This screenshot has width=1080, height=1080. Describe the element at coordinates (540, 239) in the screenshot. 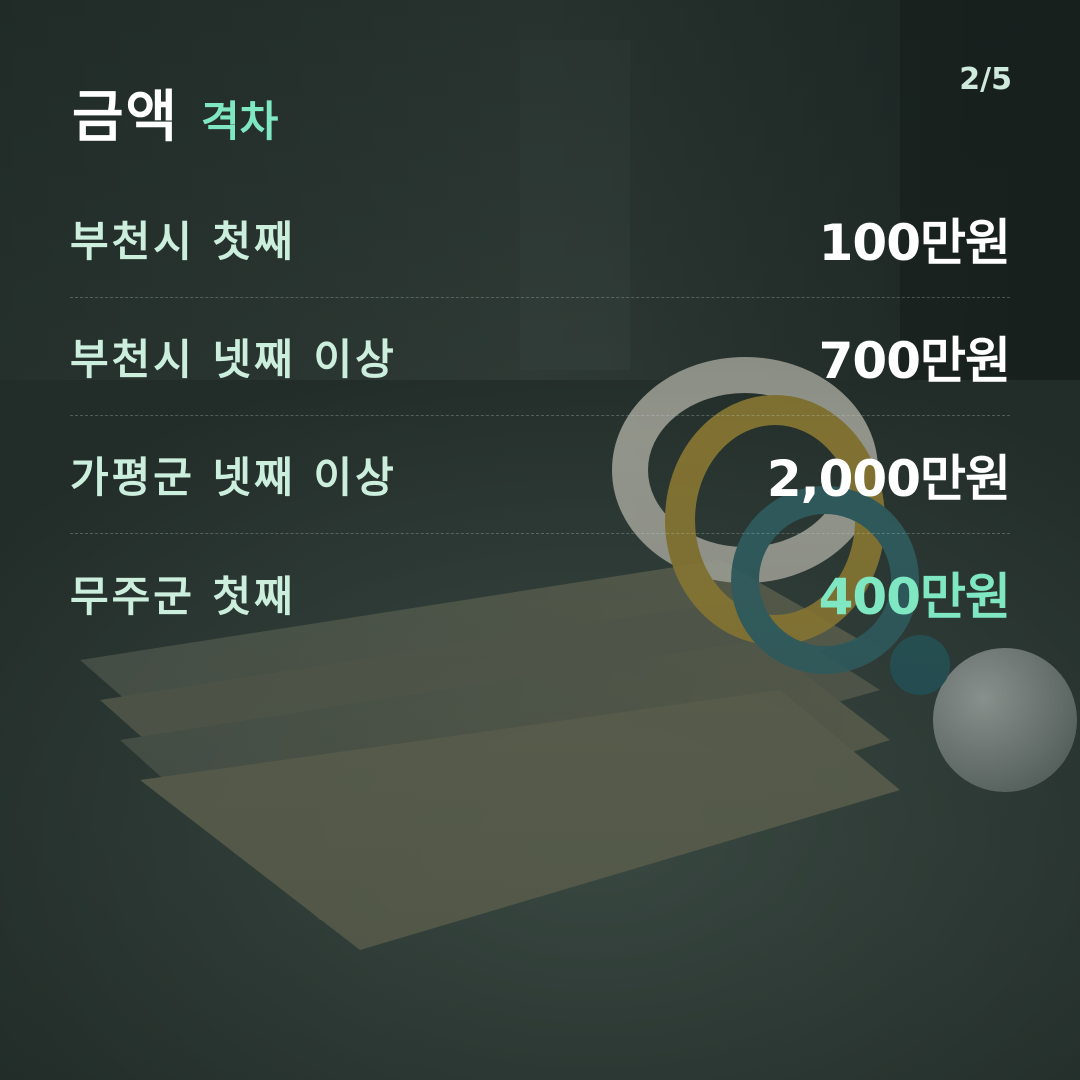

I see `table-row: 부천시 첫째 100만원` at that location.